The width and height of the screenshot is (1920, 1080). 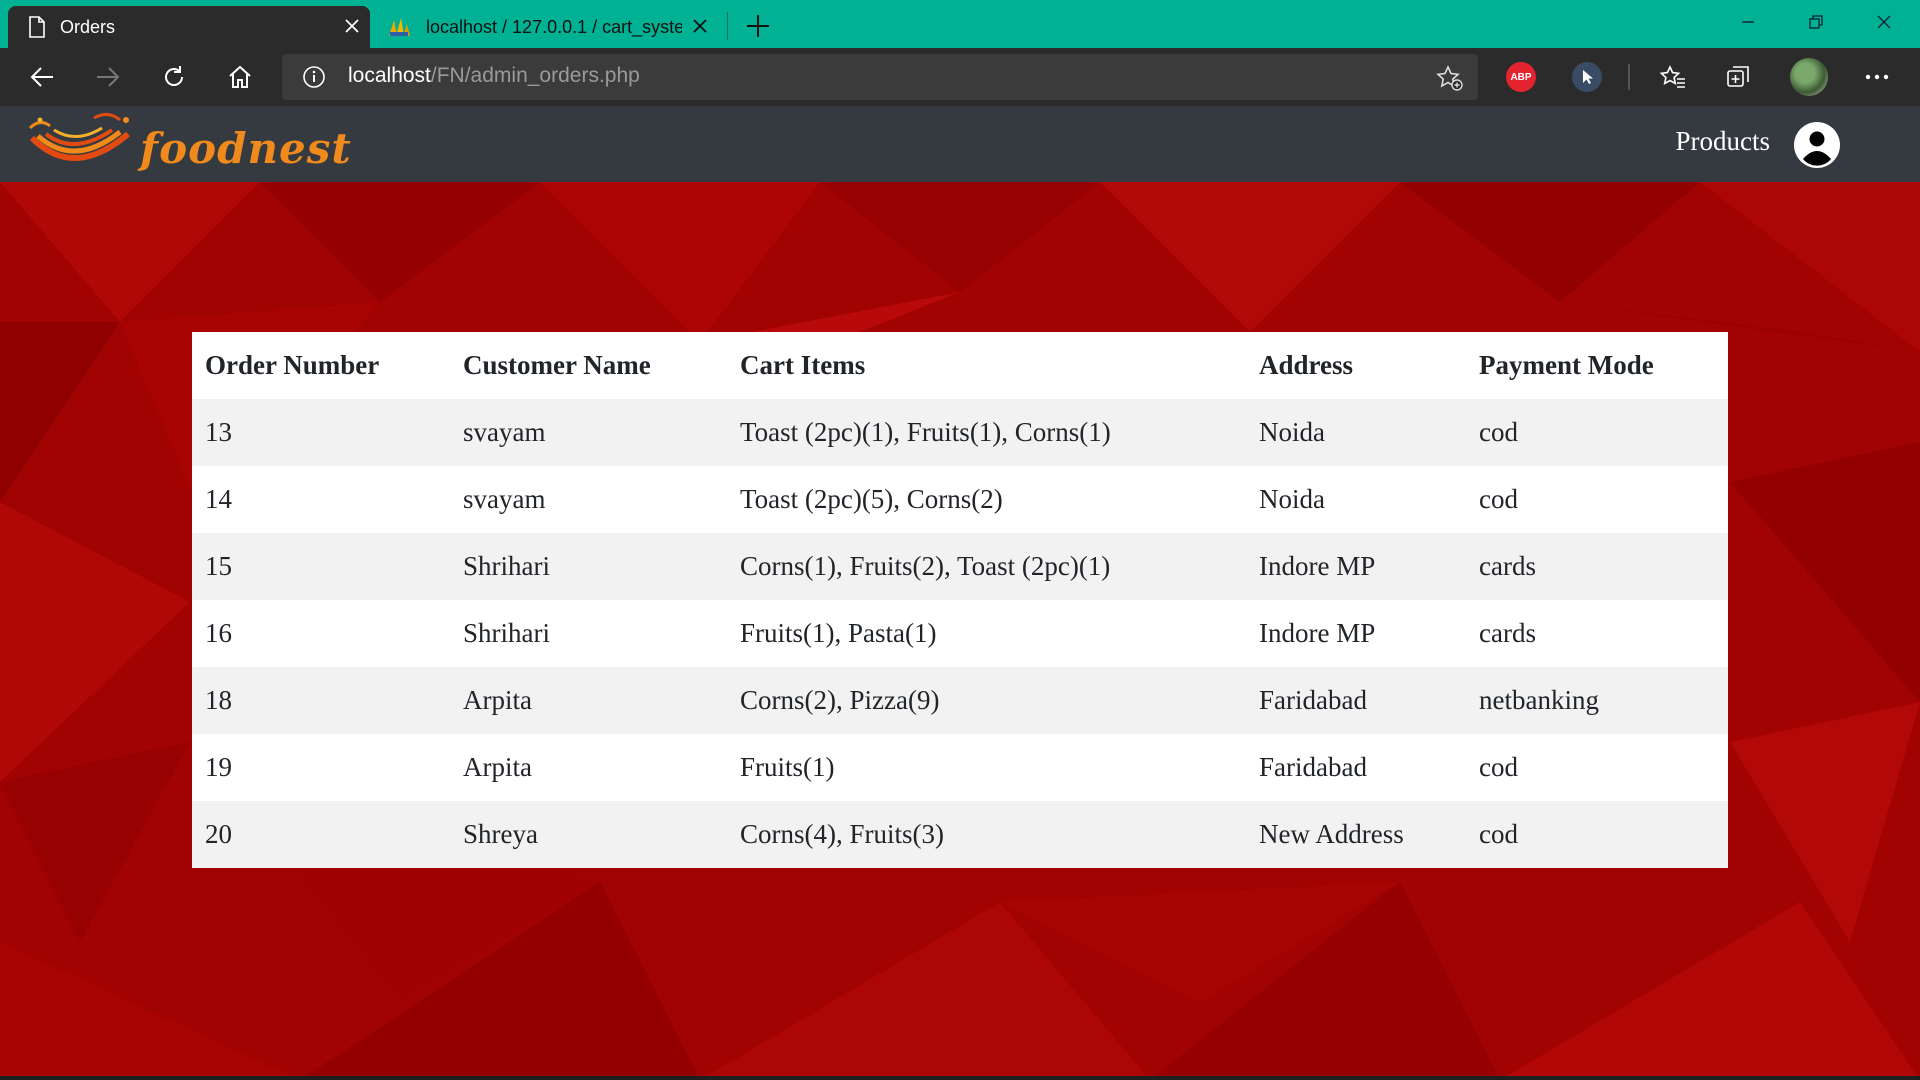 I want to click on settings-more-button, so click(x=1877, y=77).